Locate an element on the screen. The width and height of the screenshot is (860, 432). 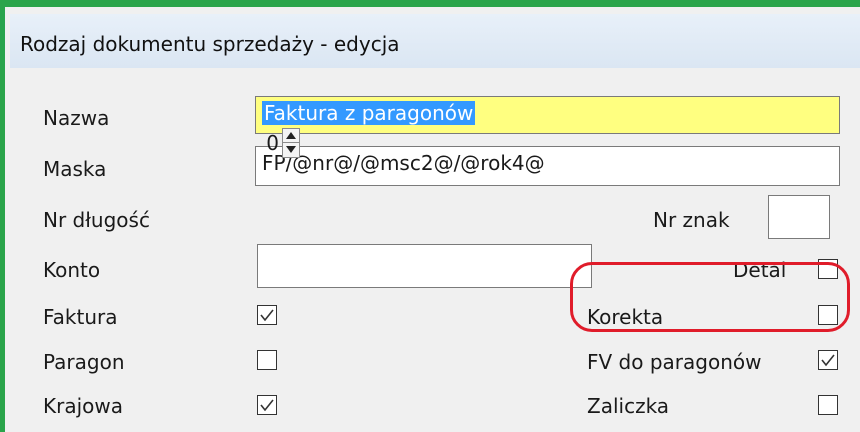
spin-down-button is located at coordinates (291, 150).